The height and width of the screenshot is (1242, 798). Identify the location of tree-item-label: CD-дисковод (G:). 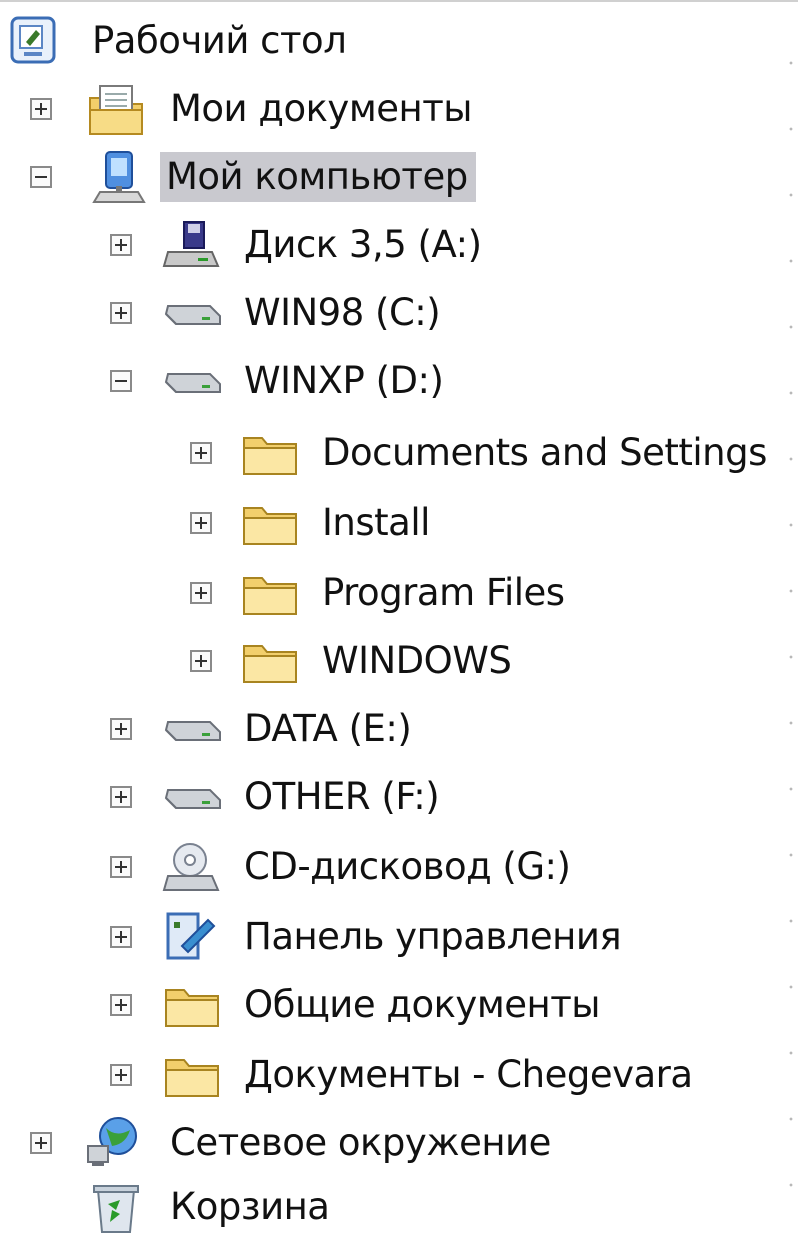
(407, 866).